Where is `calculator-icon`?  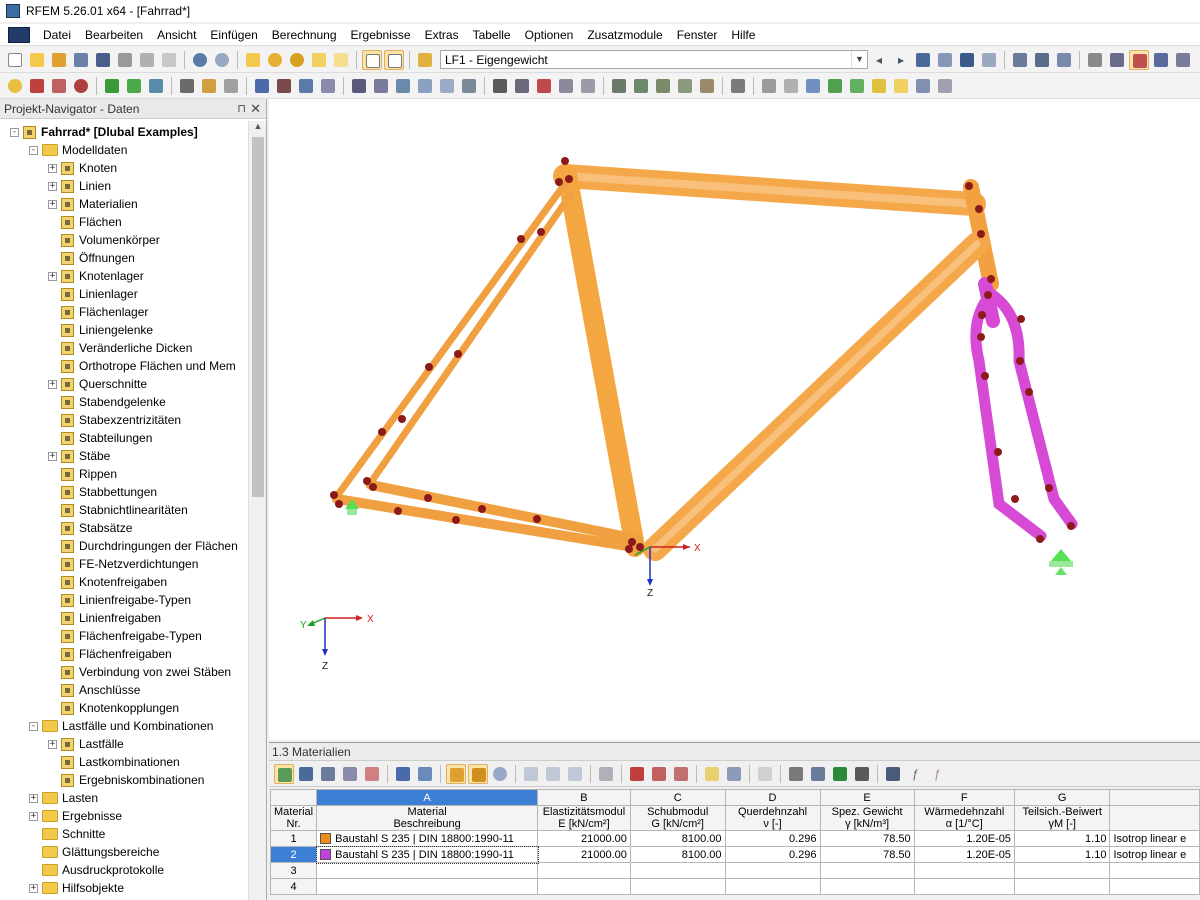
calculator-icon is located at coordinates (862, 774).